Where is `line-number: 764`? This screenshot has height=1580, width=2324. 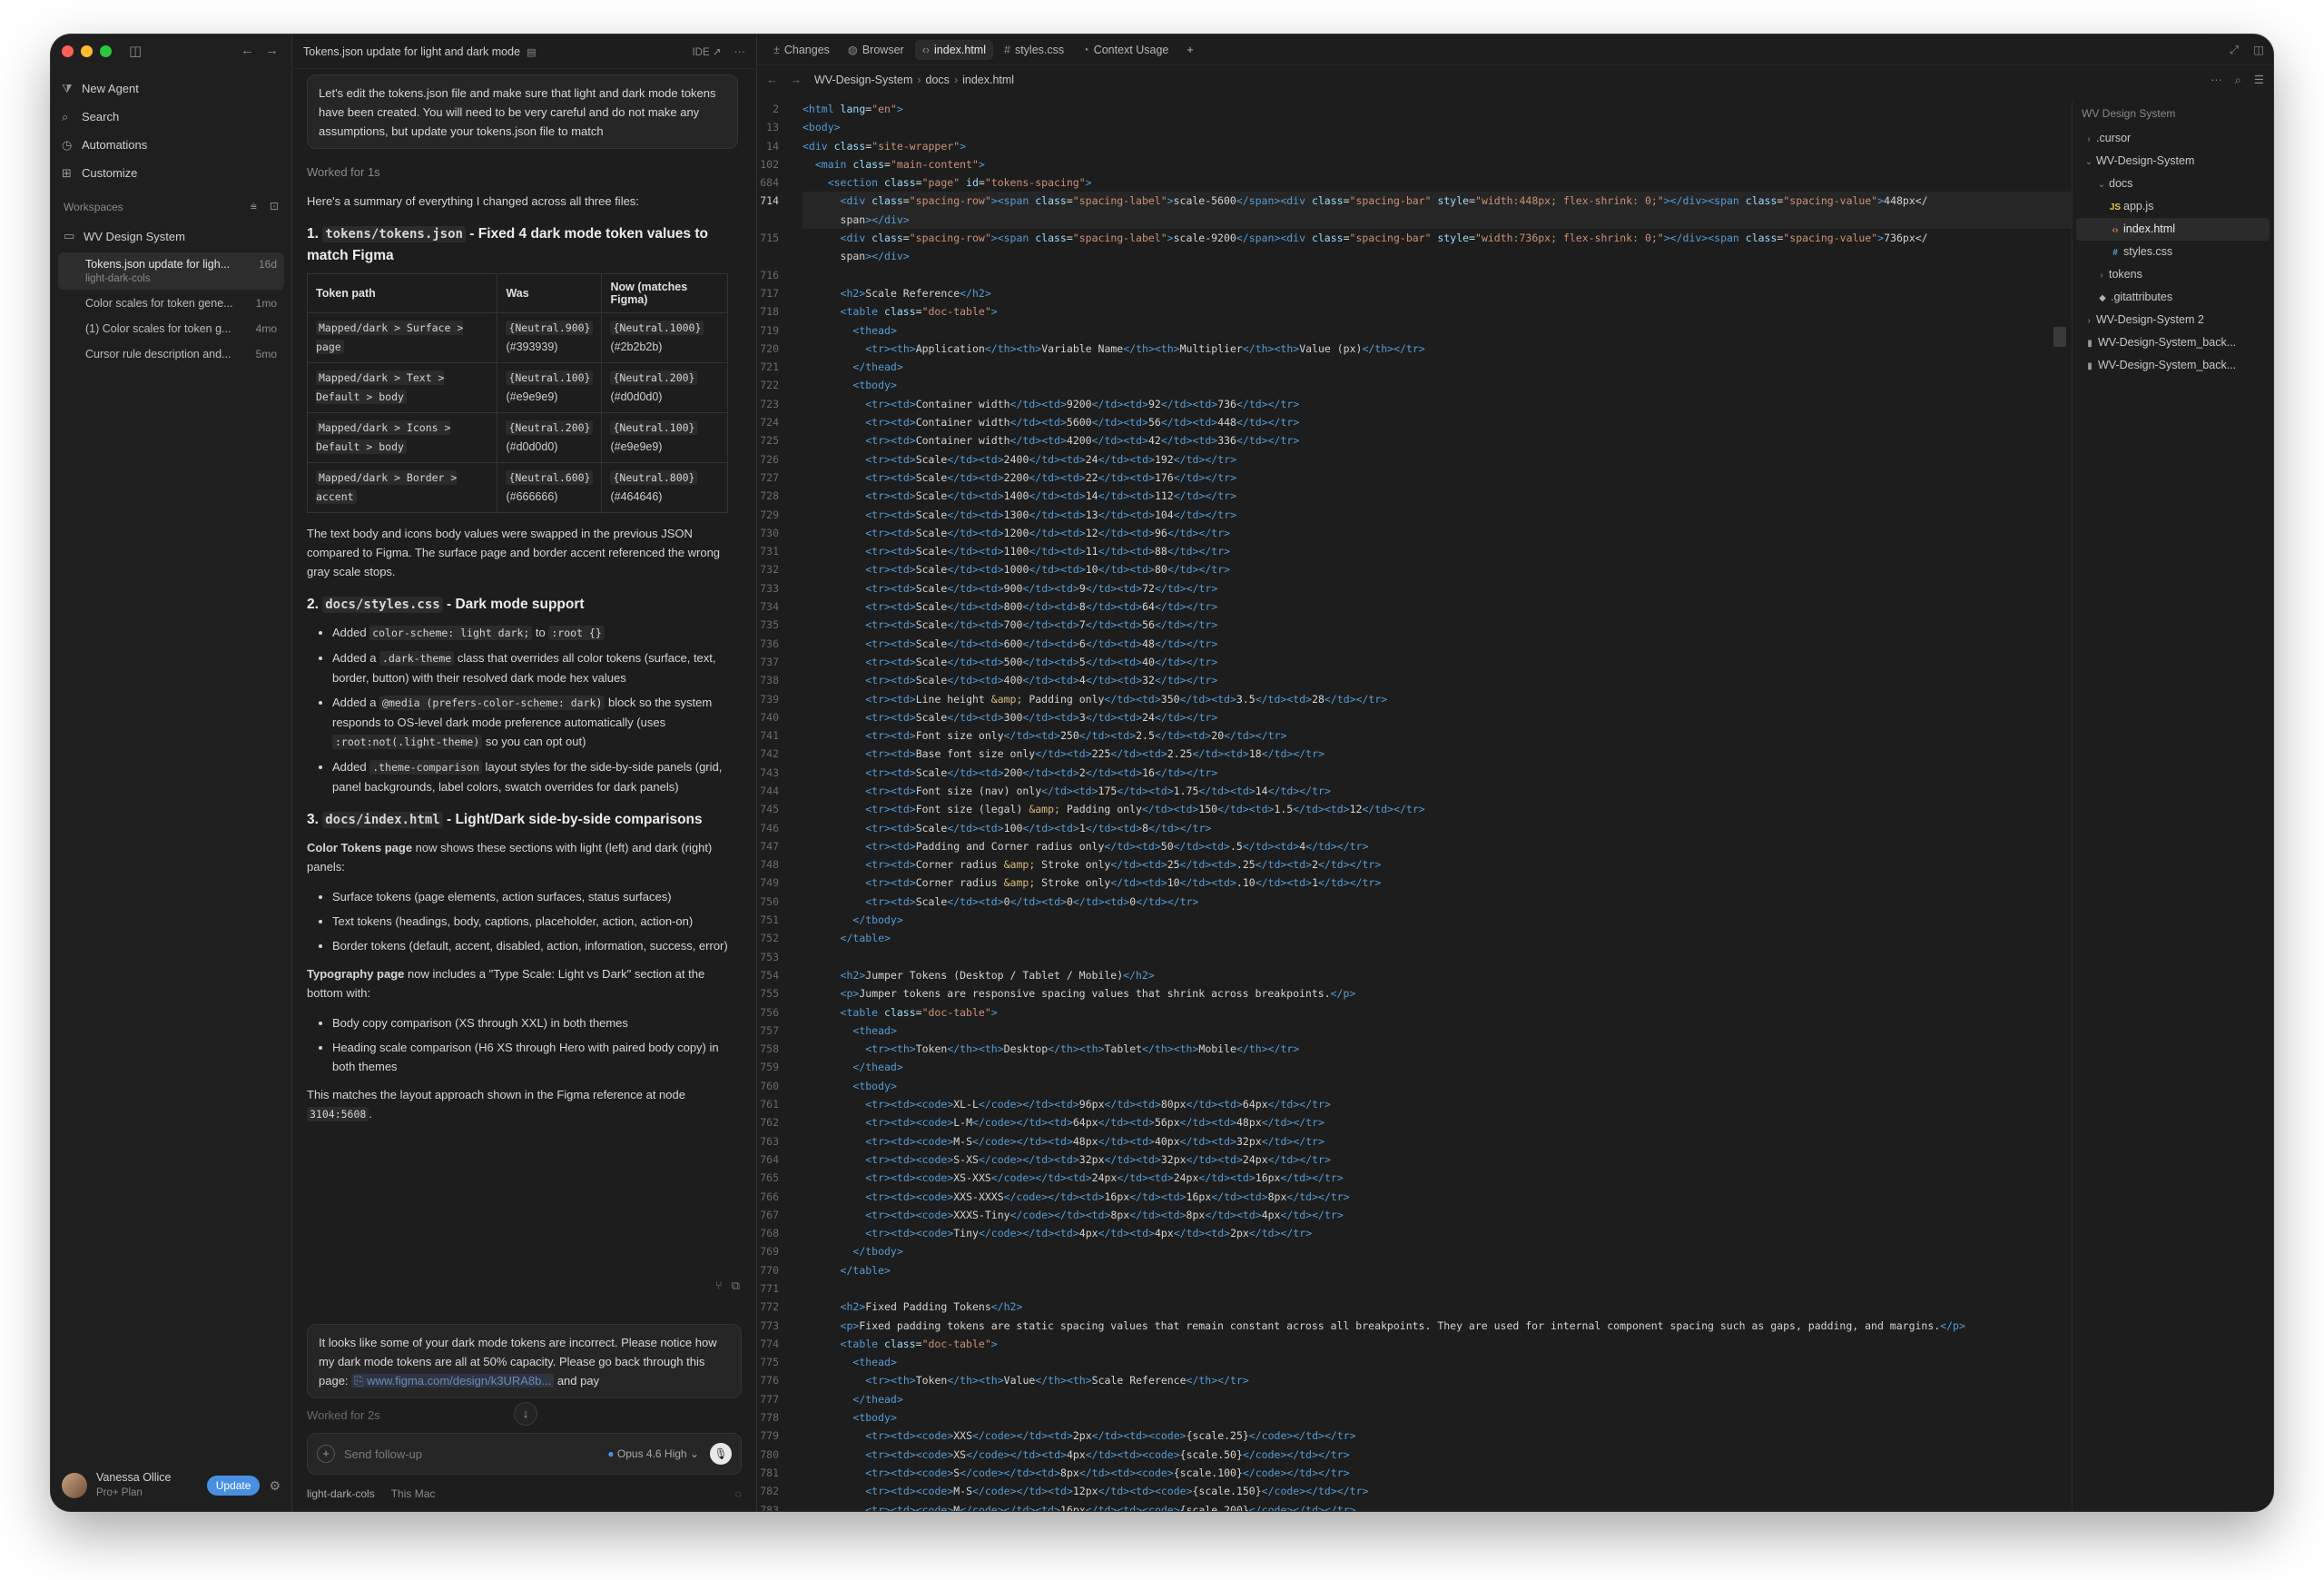 line-number: 764 is located at coordinates (769, 1159).